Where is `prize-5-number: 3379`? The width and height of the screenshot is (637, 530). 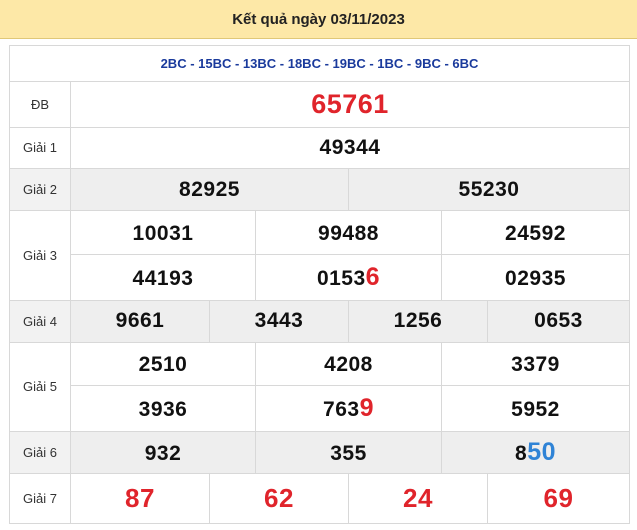
prize-5-number: 3379 is located at coordinates (535, 365).